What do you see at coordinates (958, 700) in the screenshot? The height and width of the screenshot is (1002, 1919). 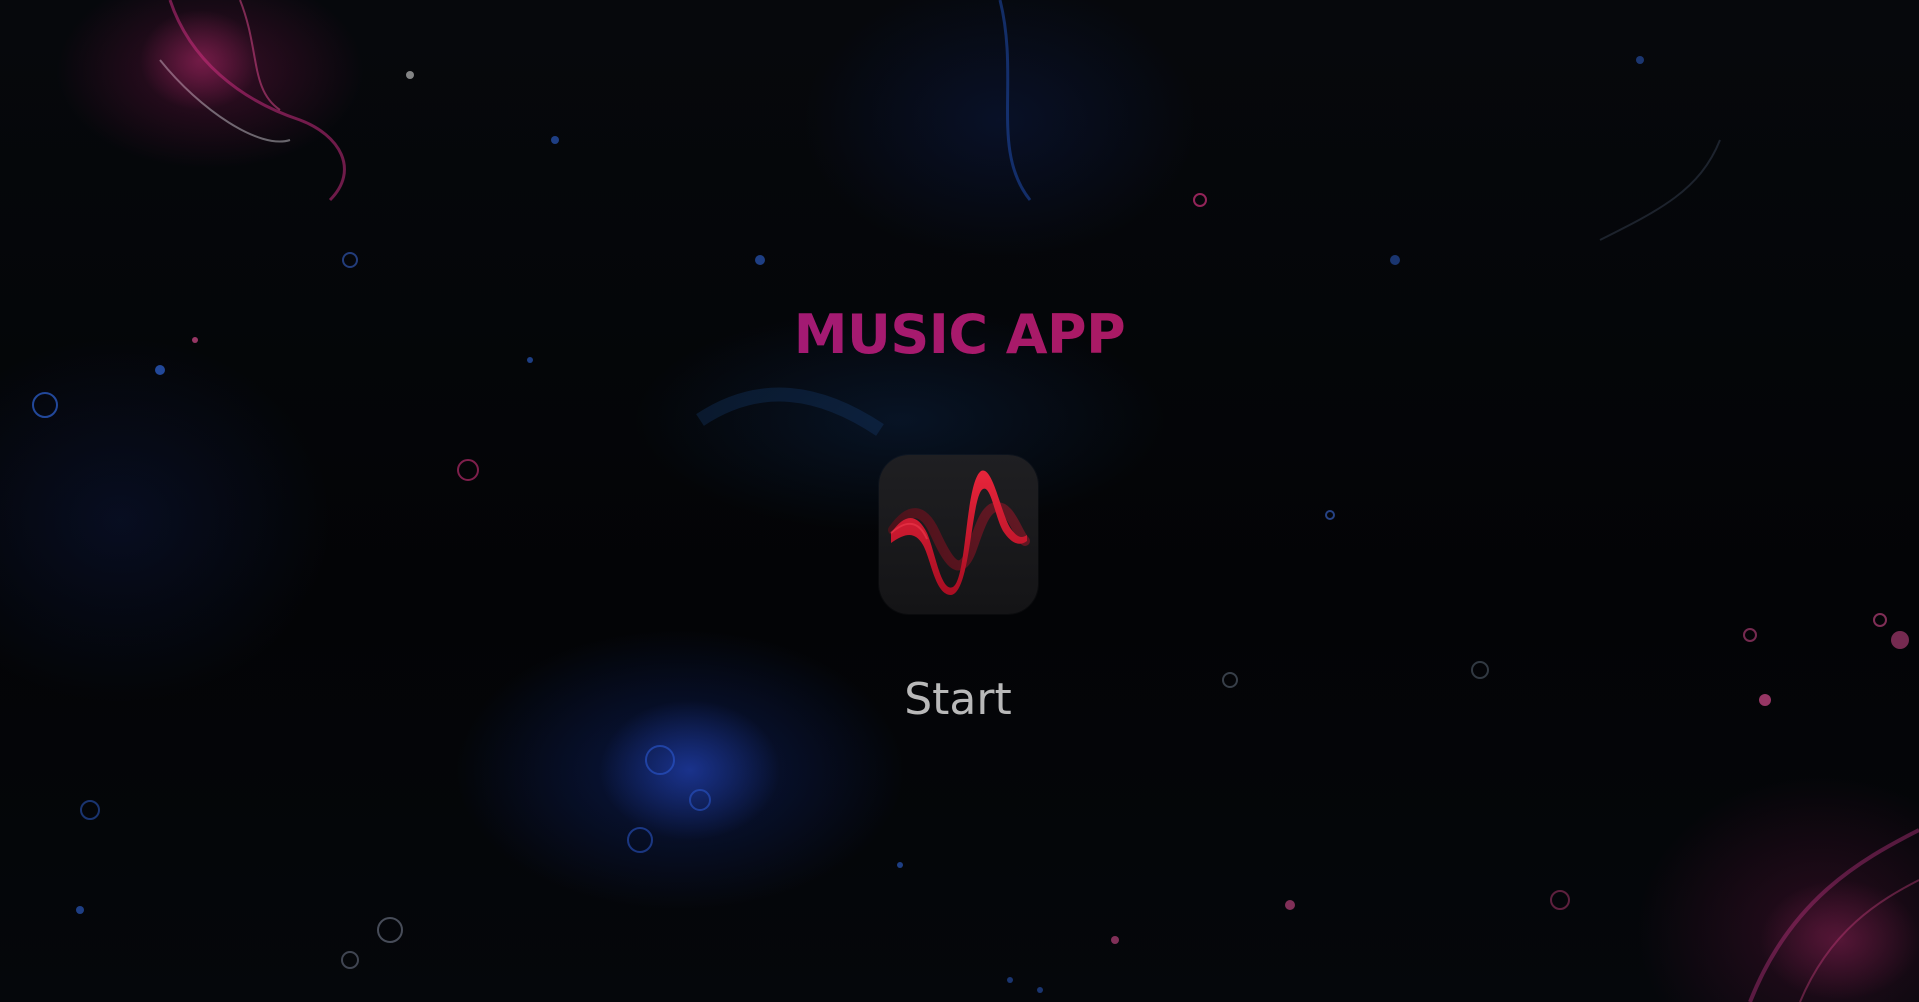 I see `start-button: Start` at bounding box center [958, 700].